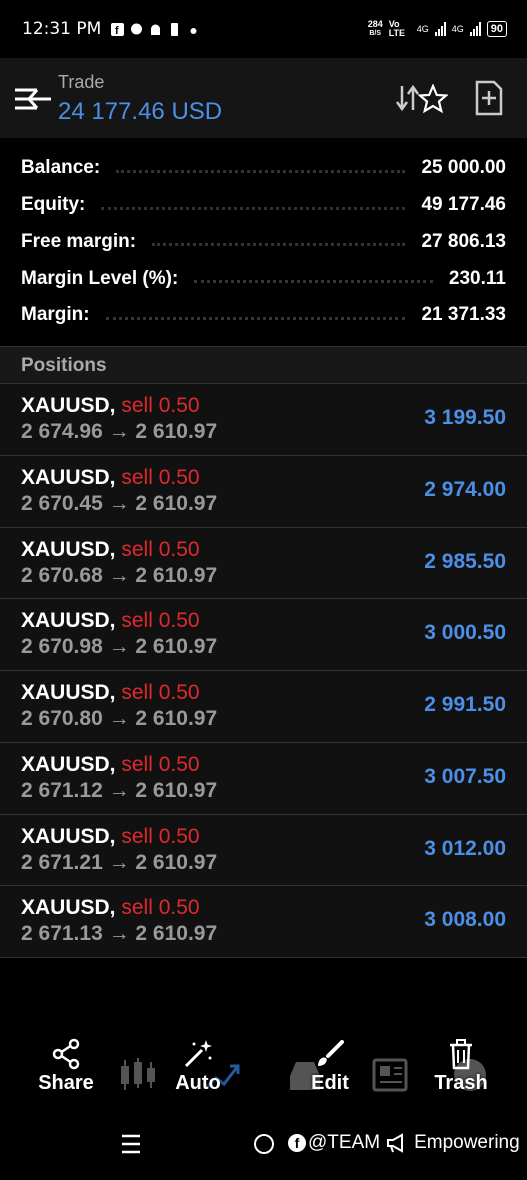 Image resolution: width=527 pixels, height=1180 pixels. I want to click on app-header: Trade 24 177.46 USD, so click(263, 98).